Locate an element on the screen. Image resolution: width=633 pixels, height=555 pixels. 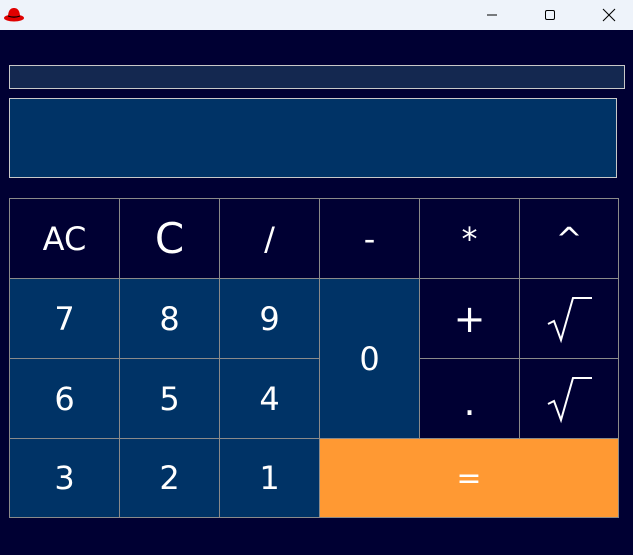
subtract-button: - is located at coordinates (369, 238).